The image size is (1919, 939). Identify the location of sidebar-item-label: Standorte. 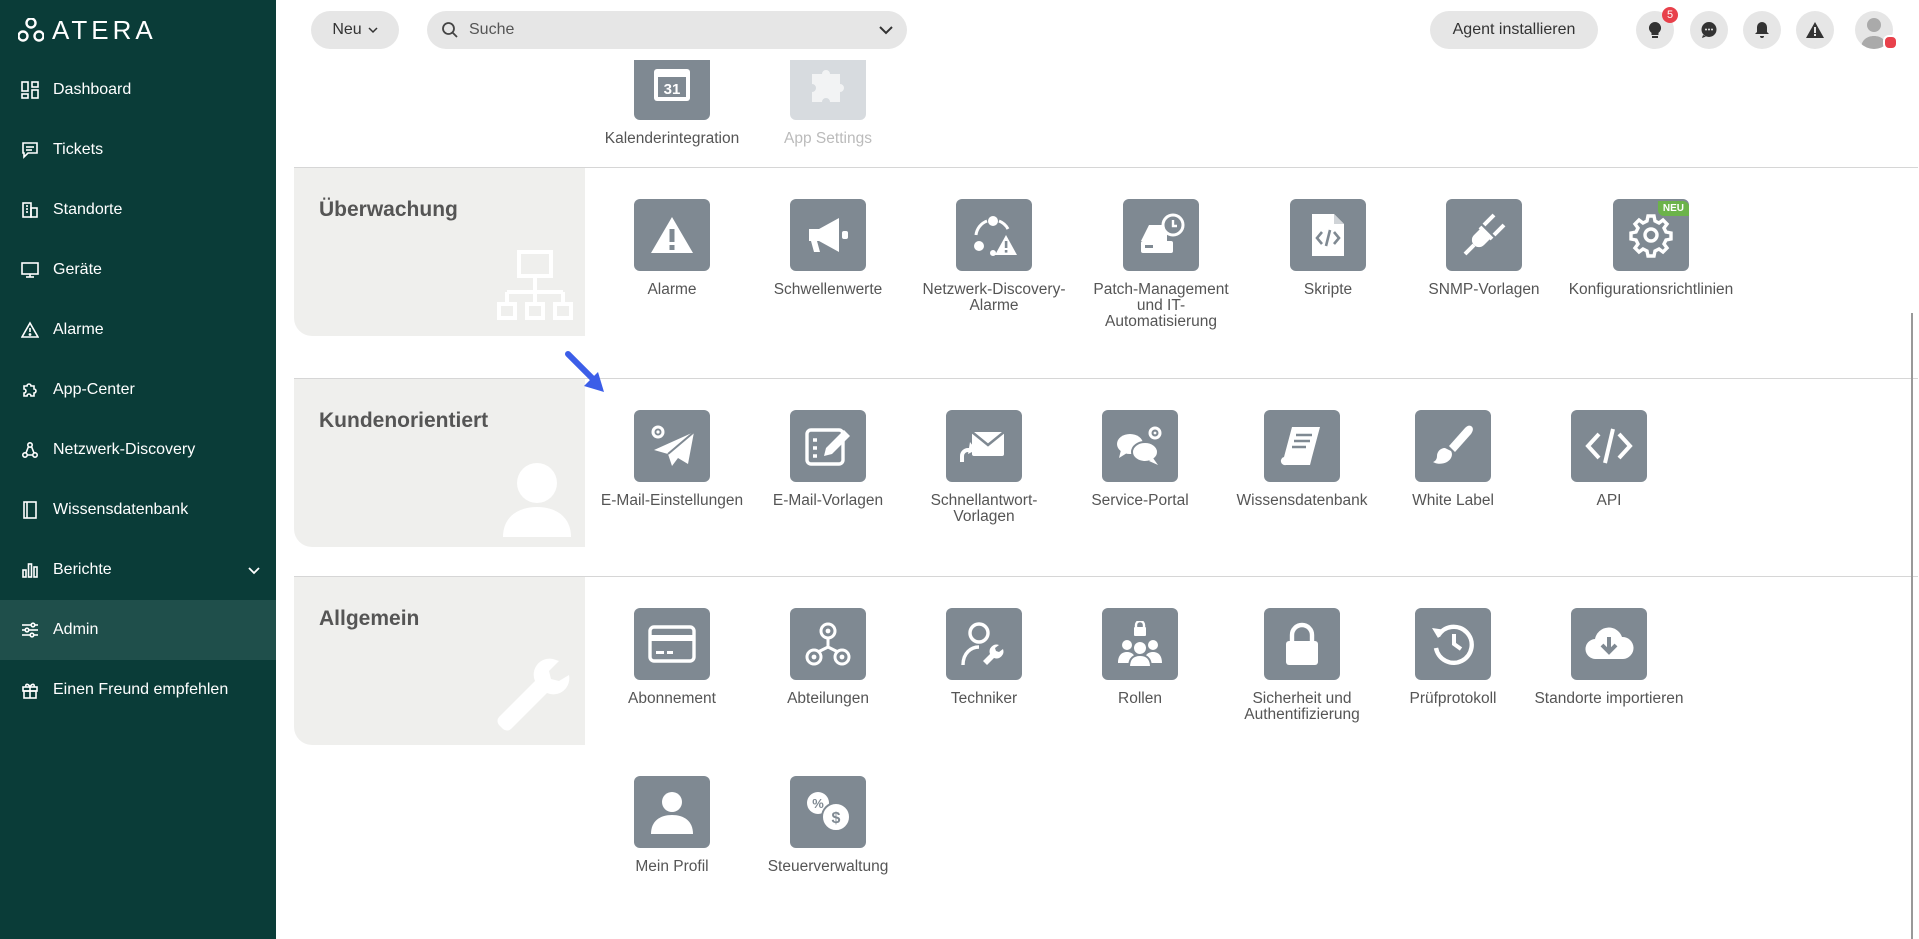
(88, 209).